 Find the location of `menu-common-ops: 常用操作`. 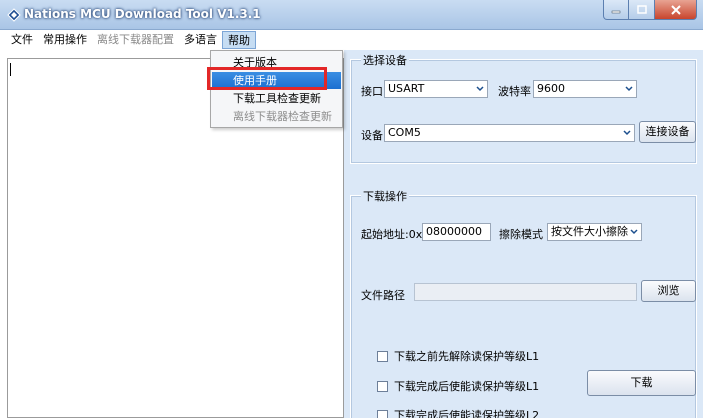

menu-common-ops: 常用操作 is located at coordinates (65, 40).